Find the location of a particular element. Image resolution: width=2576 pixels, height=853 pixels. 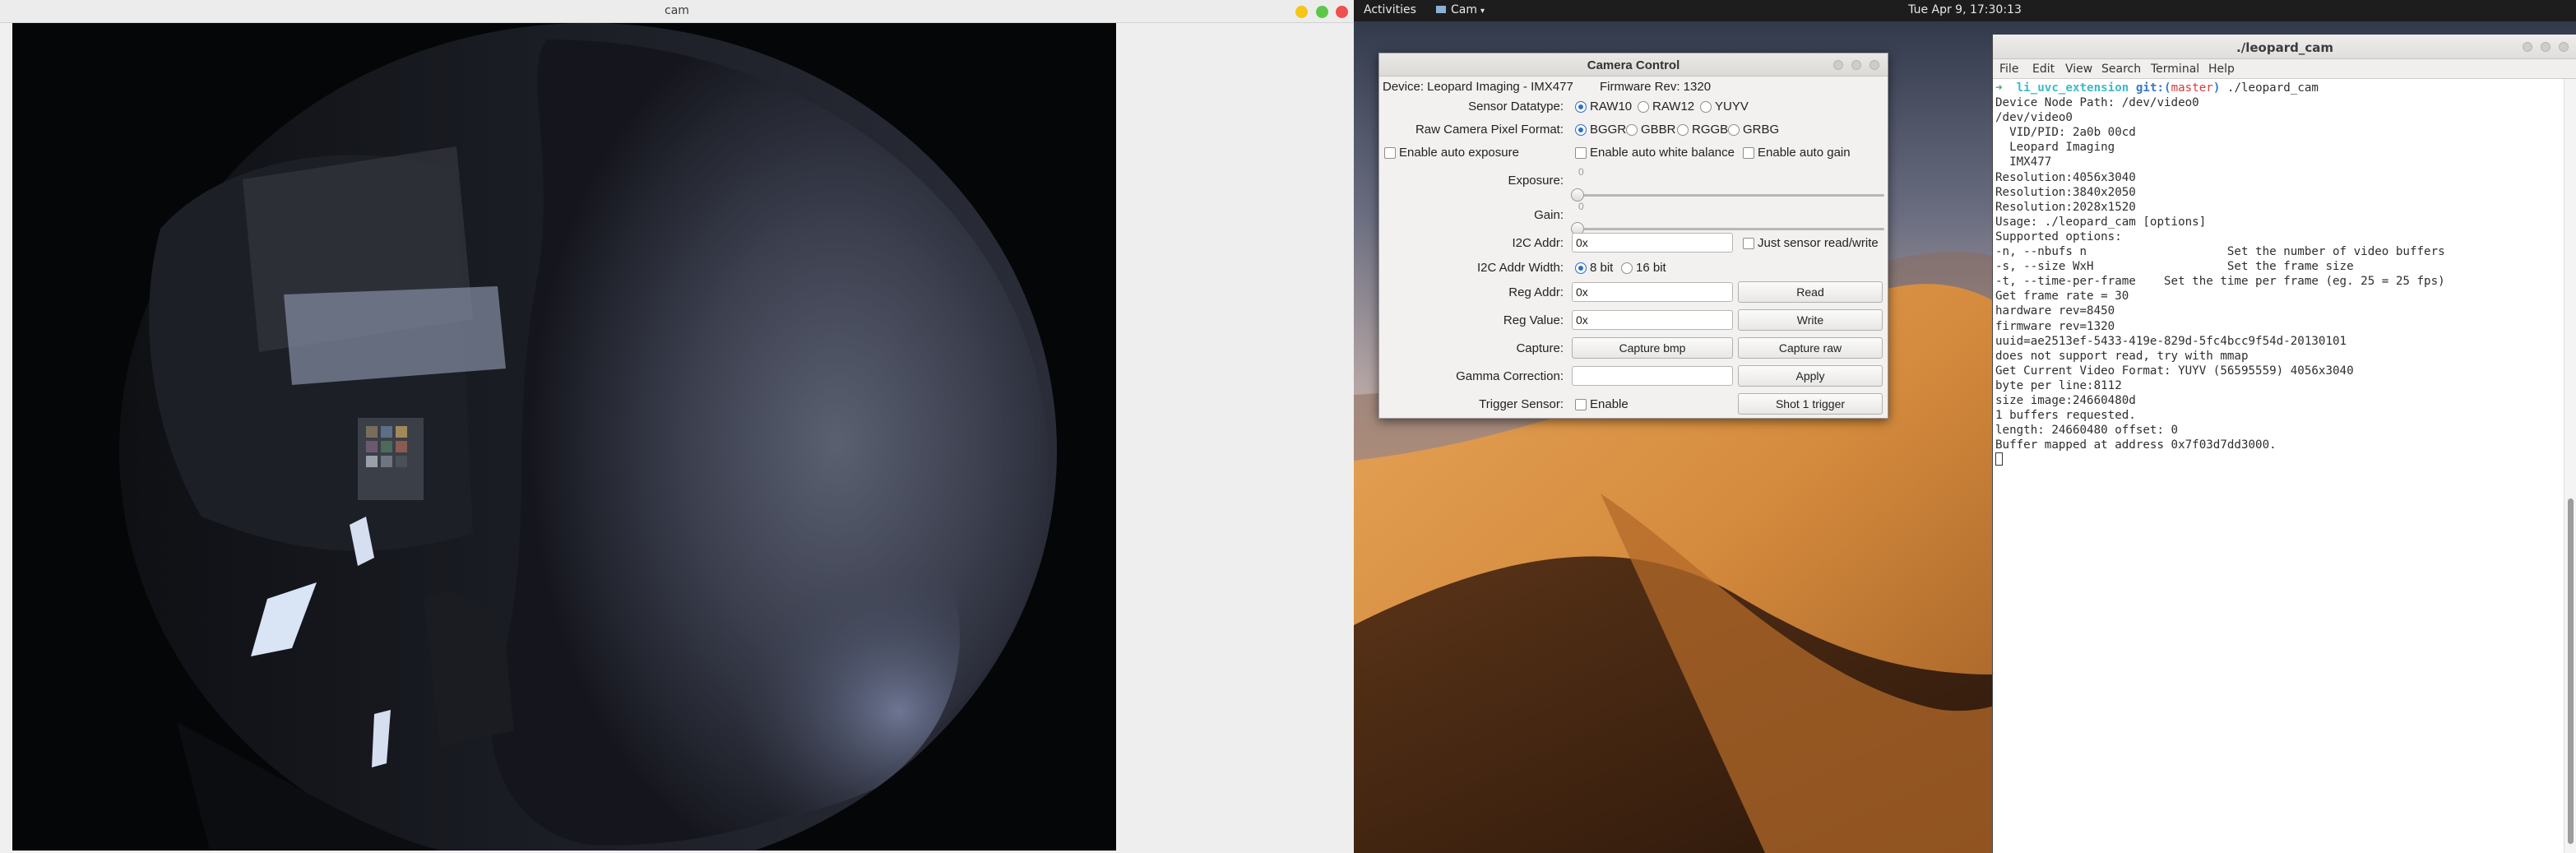

just-sensor-rw-label: Just sensor read/write is located at coordinates (1819, 243).